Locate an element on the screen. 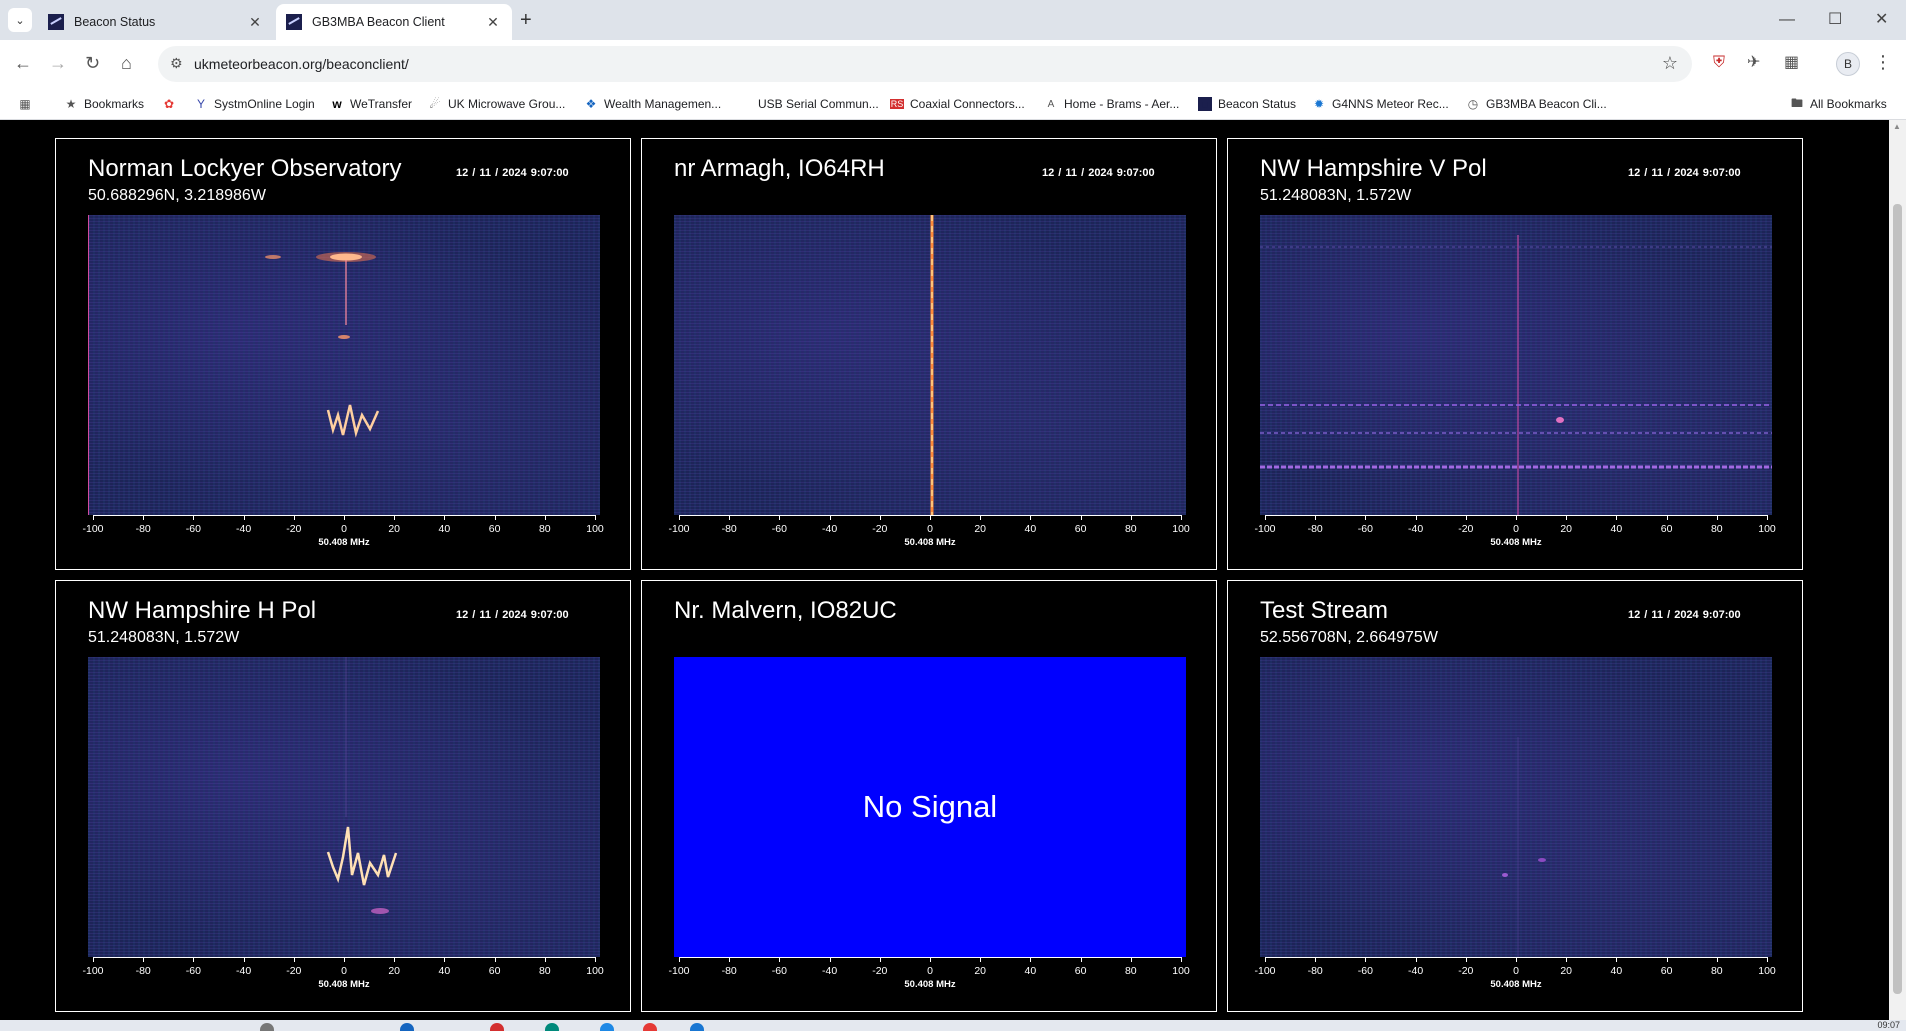  page-scrollbar: ▲ is located at coordinates (1897, 570).